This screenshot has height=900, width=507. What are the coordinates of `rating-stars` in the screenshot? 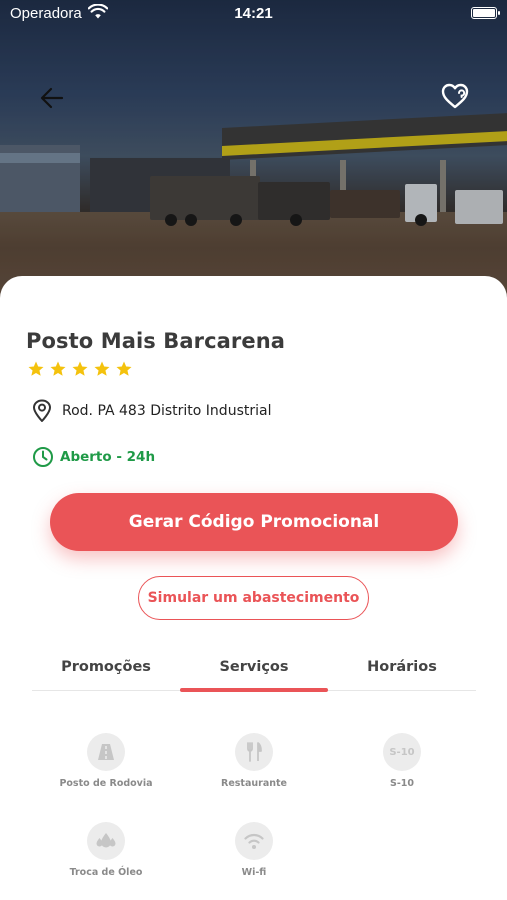 It's located at (80, 369).